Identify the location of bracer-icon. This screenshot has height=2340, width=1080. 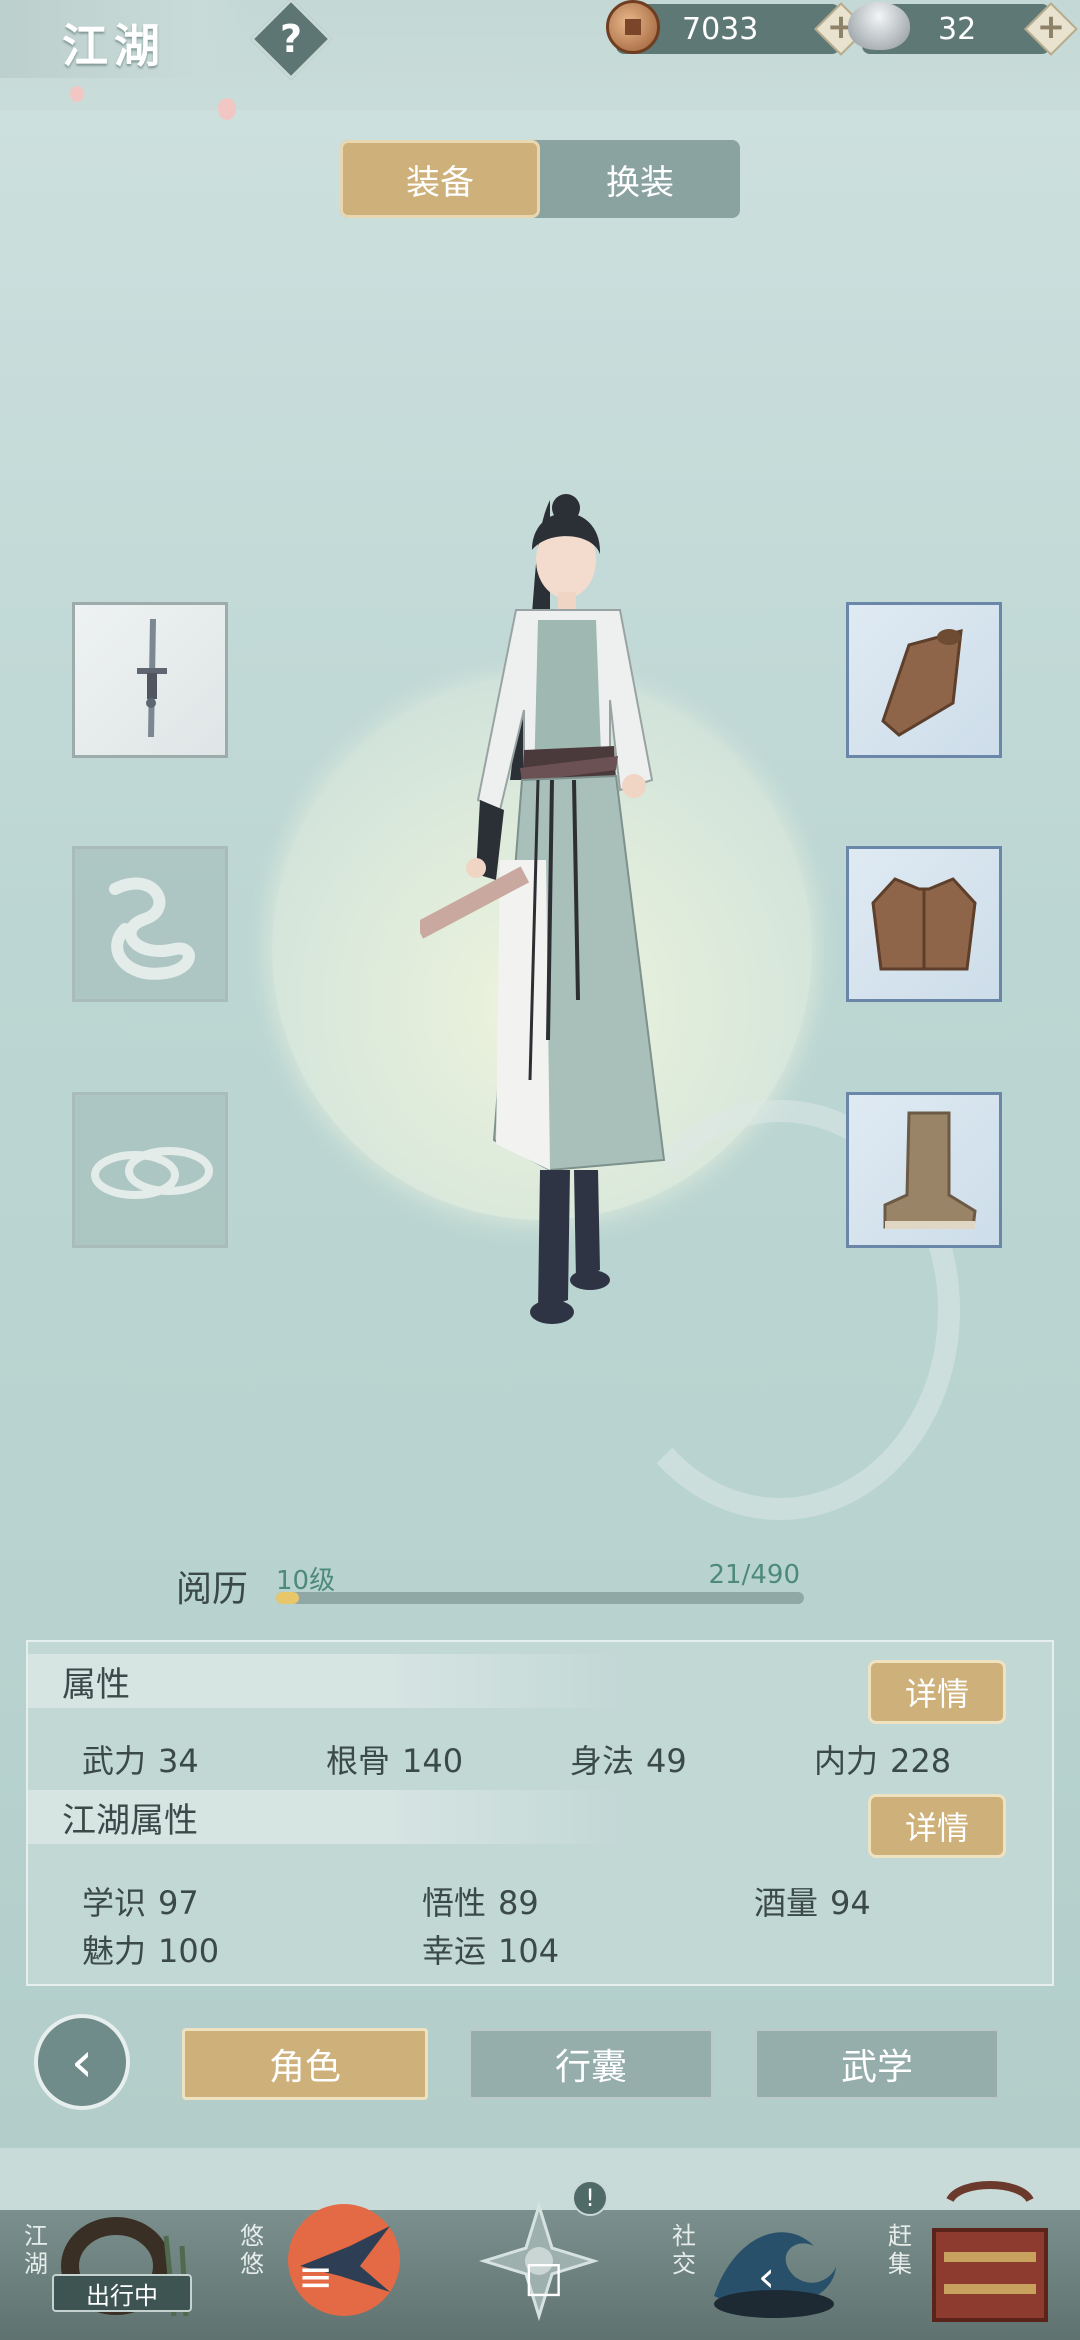
(922, 682).